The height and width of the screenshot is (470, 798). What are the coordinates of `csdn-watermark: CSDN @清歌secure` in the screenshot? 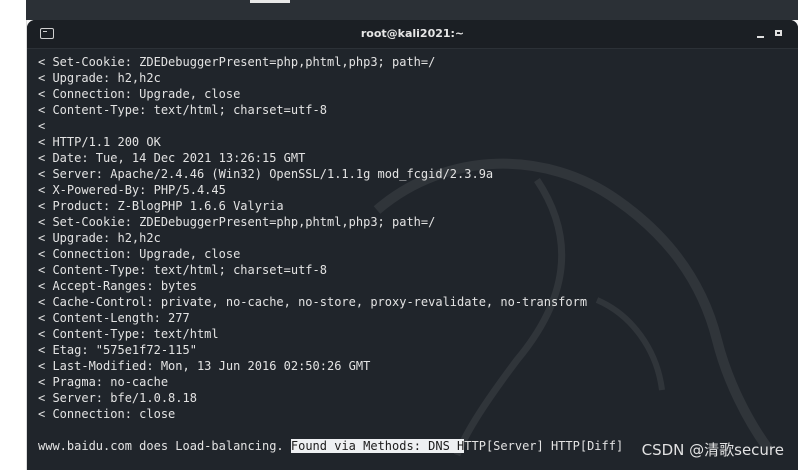 It's located at (712, 450).